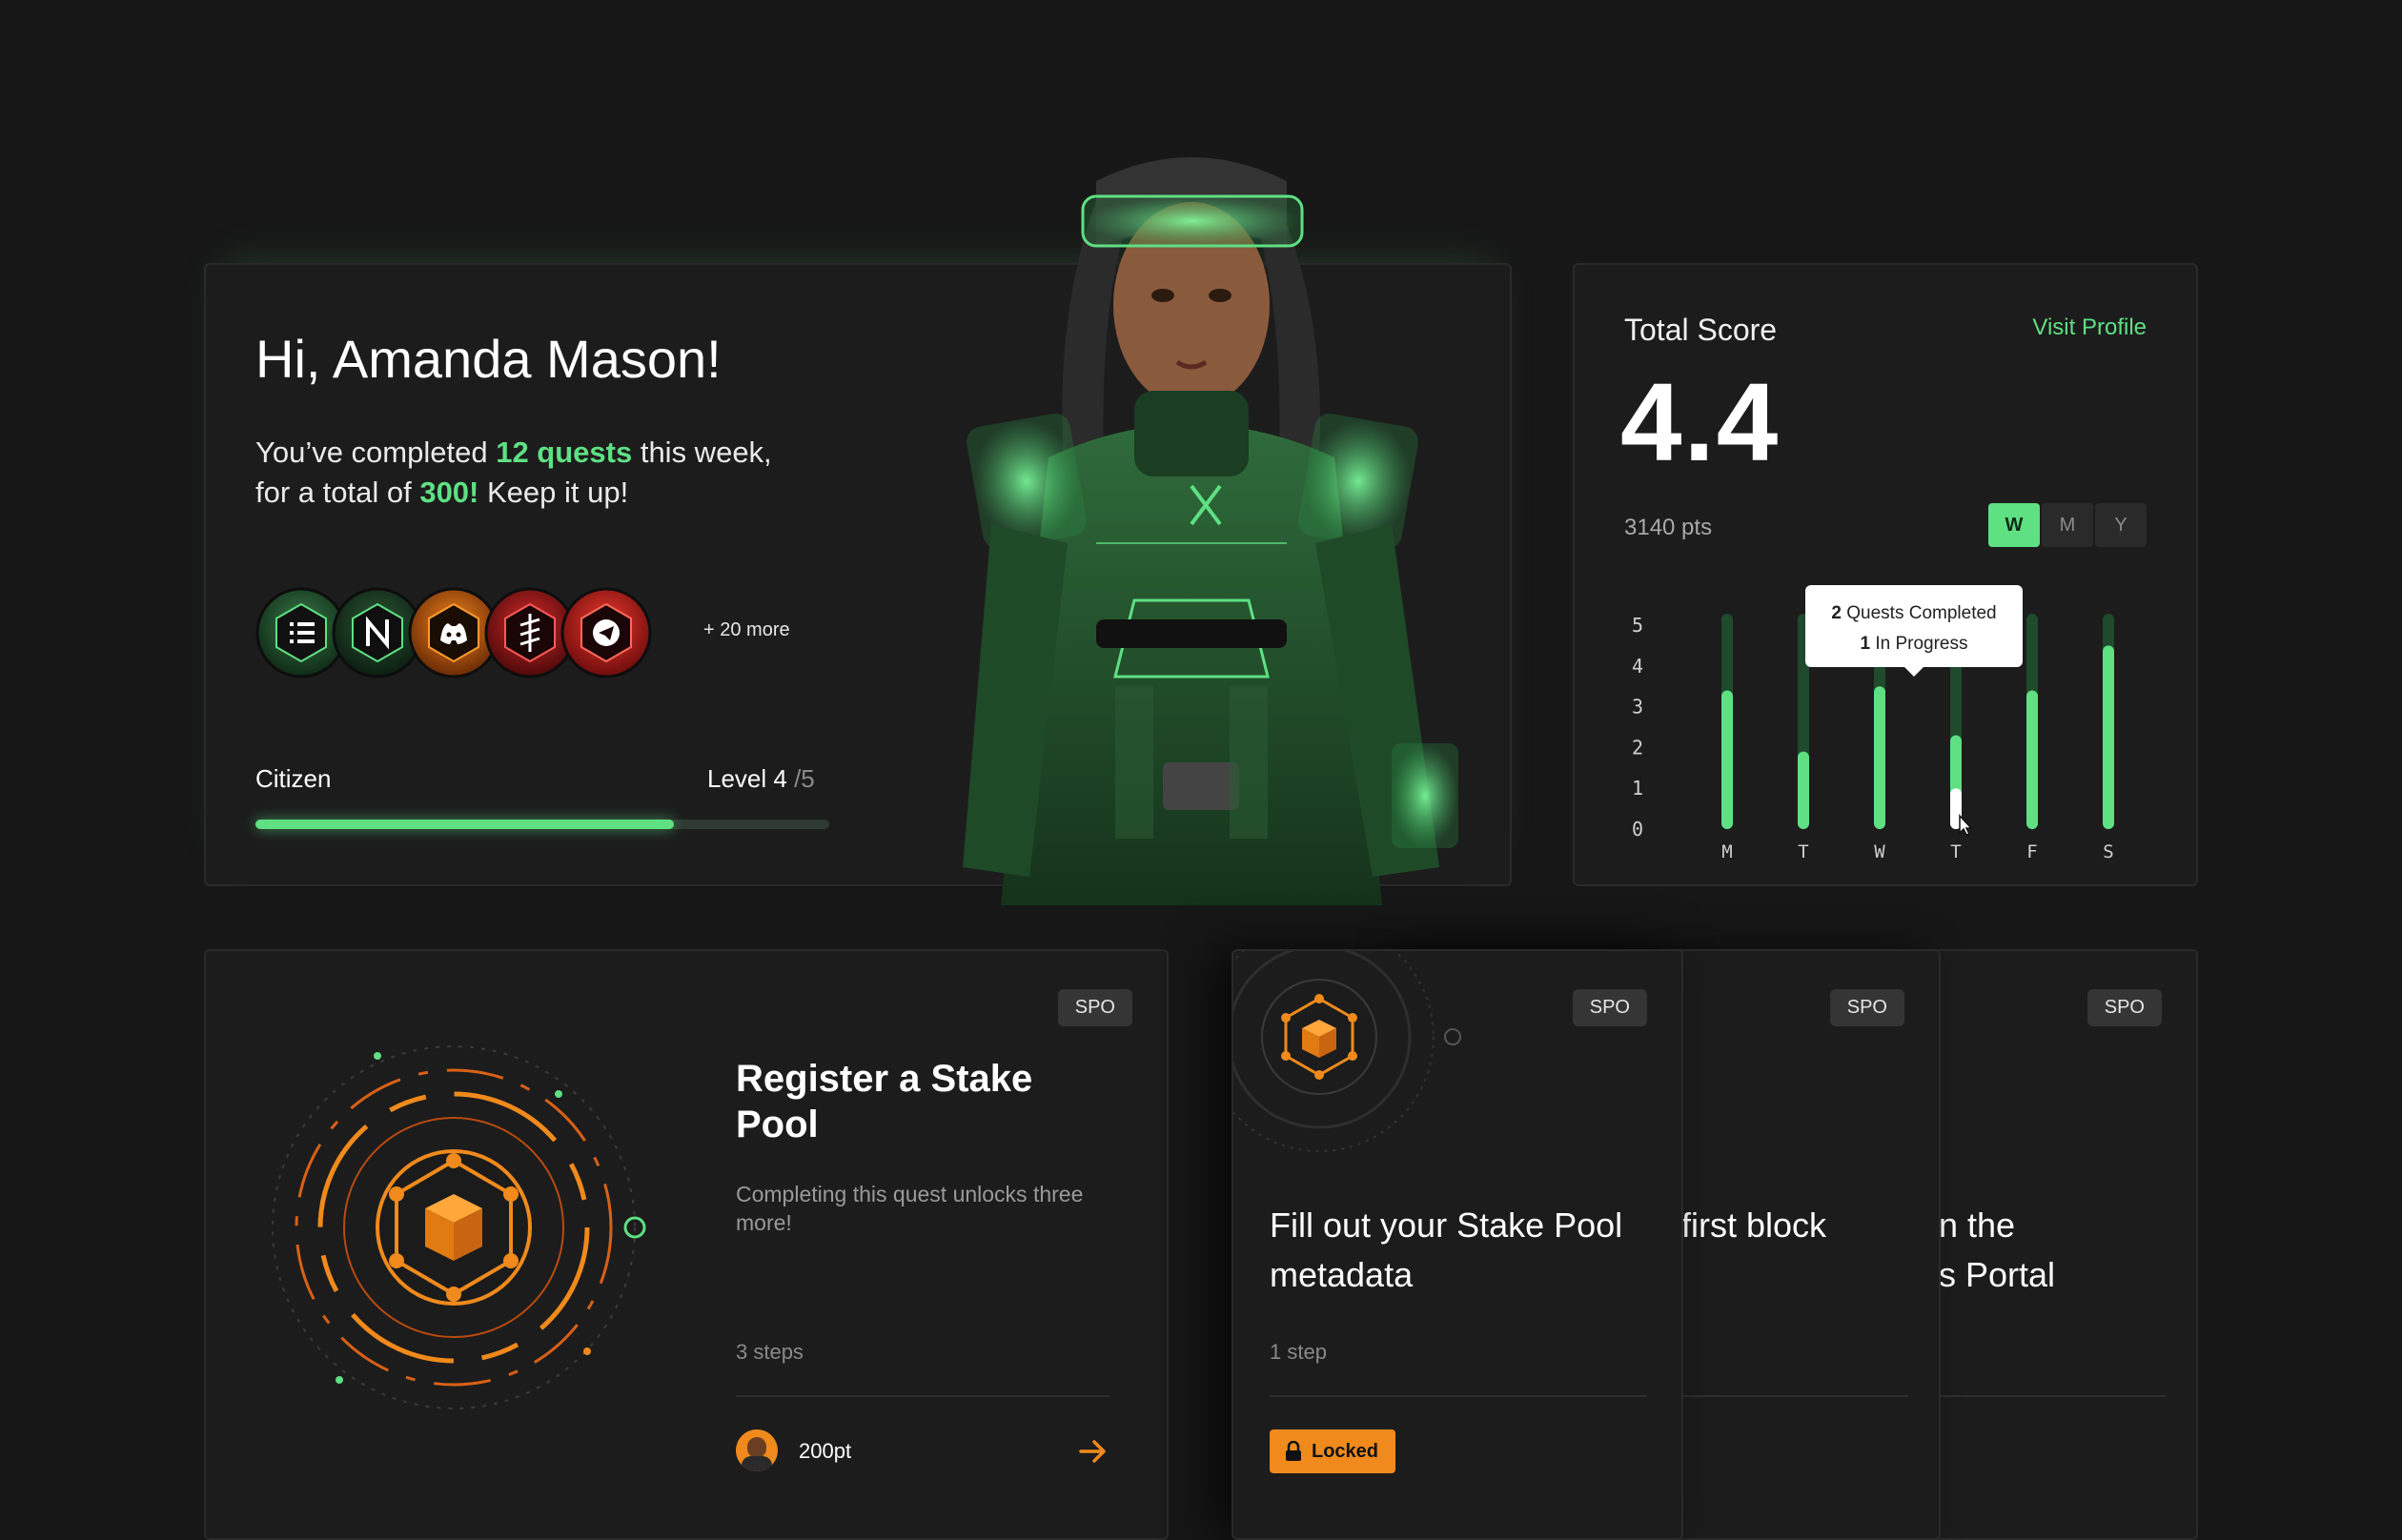  What do you see at coordinates (1347, 1051) in the screenshot?
I see `stake-pool-cube-icon` at bounding box center [1347, 1051].